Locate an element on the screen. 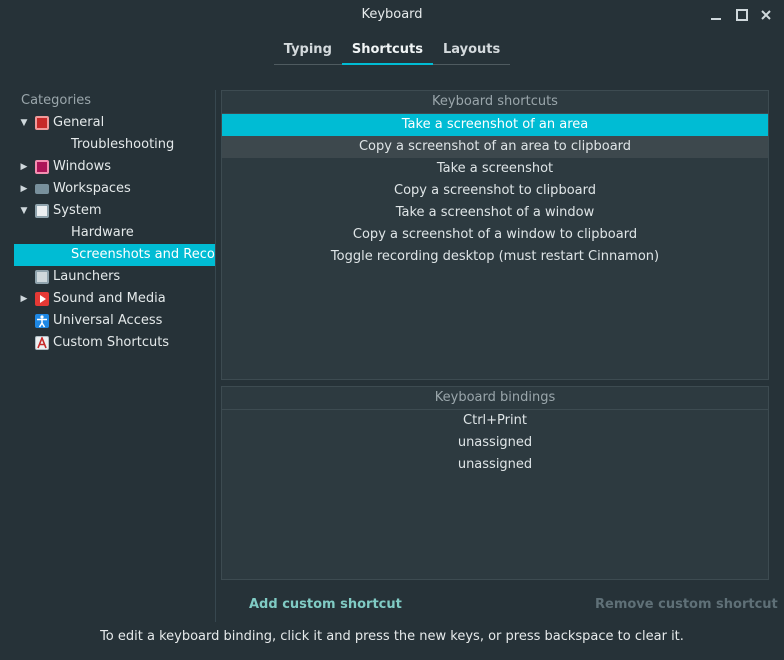 This screenshot has width=784, height=660. sidebar-item-workspaces: ▶ Workspaces is located at coordinates (114, 189).